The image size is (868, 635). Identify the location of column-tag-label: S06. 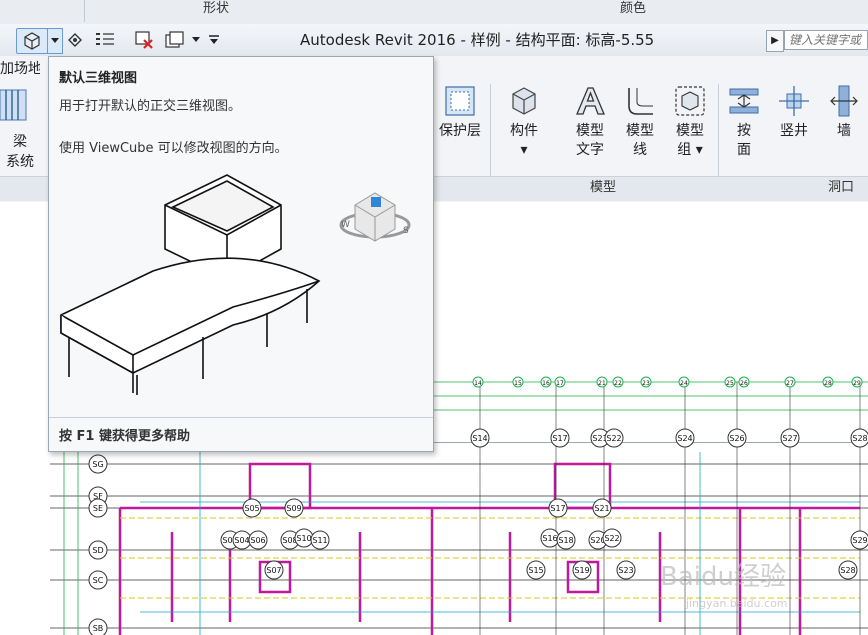
(257, 540).